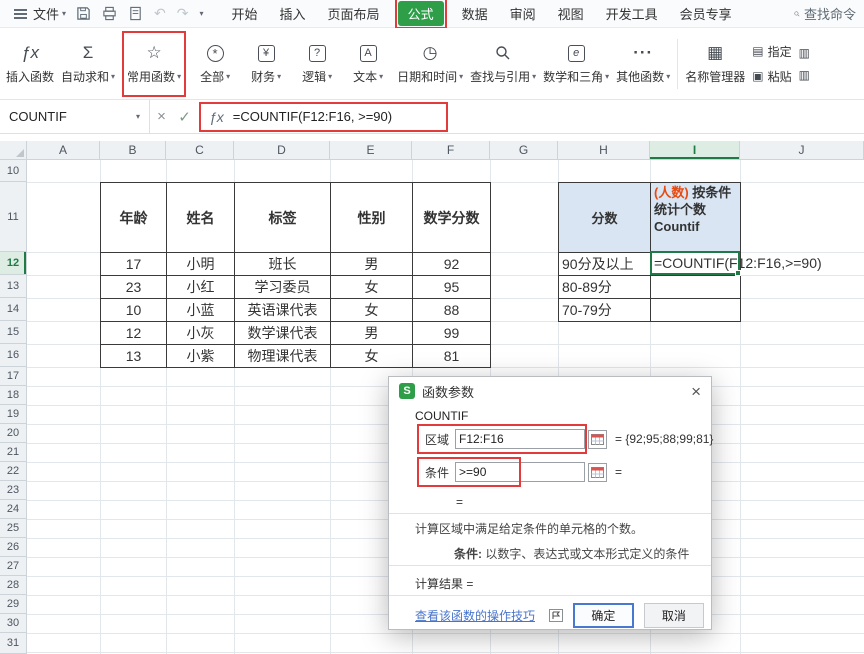 Image resolution: width=864 pixels, height=654 pixels. I want to click on cell: 小蓝, so click(201, 310).